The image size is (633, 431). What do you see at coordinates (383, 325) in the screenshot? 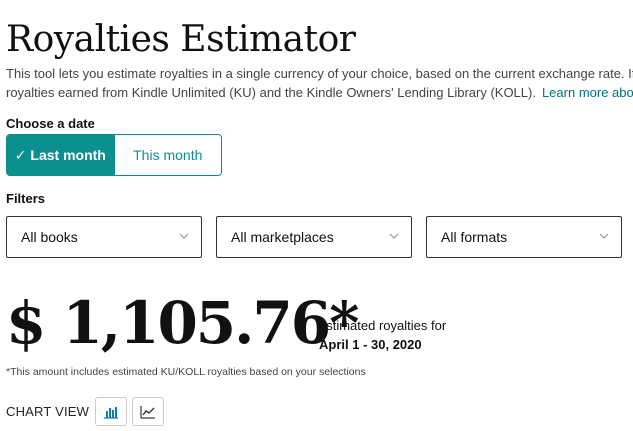
I see `royalties-caption-text: estimated royalties for` at bounding box center [383, 325].